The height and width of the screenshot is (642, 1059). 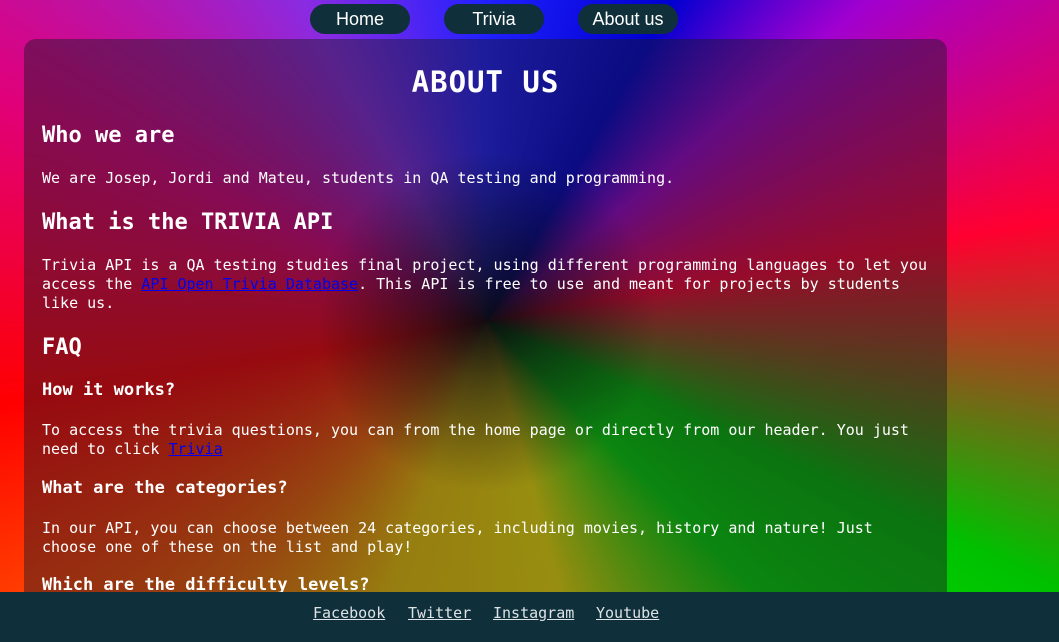 What do you see at coordinates (628, 19) in the screenshot?
I see `nav-about-button: About us` at bounding box center [628, 19].